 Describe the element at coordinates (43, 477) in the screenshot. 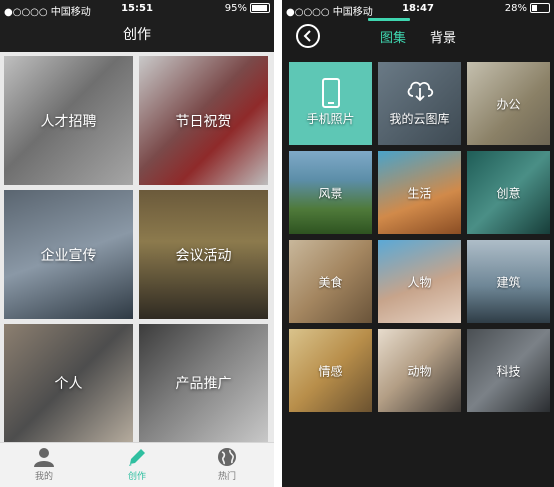

I see `tab-label: 我的` at that location.